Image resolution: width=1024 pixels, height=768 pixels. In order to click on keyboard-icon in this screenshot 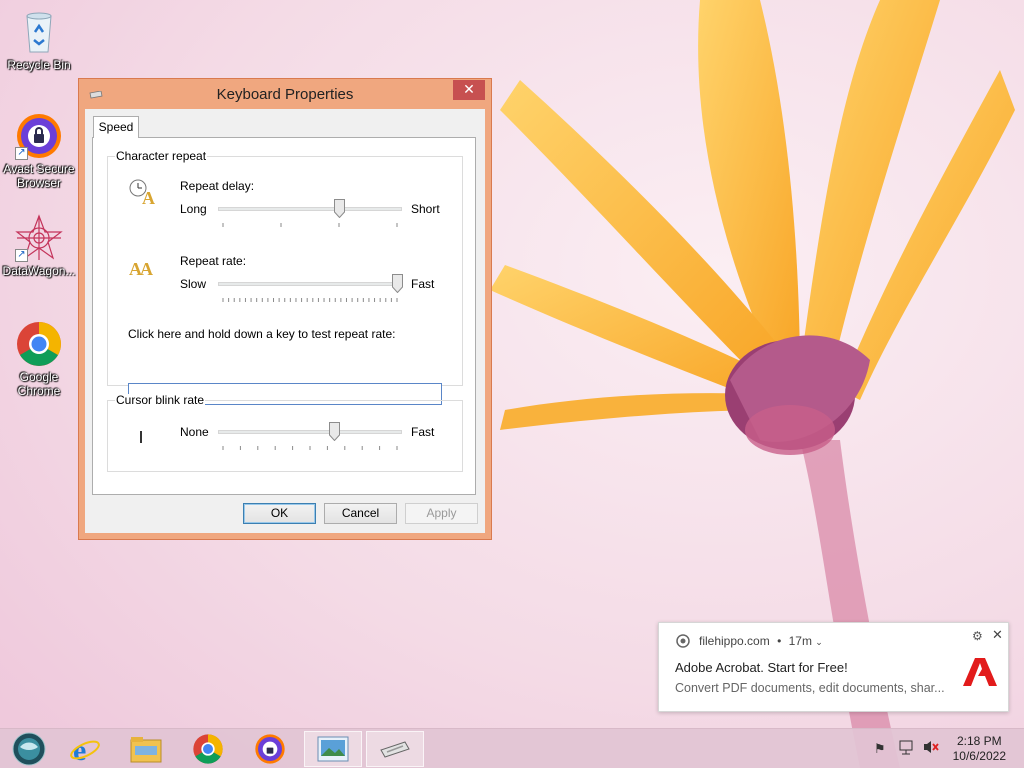, I will do `click(395, 749)`.